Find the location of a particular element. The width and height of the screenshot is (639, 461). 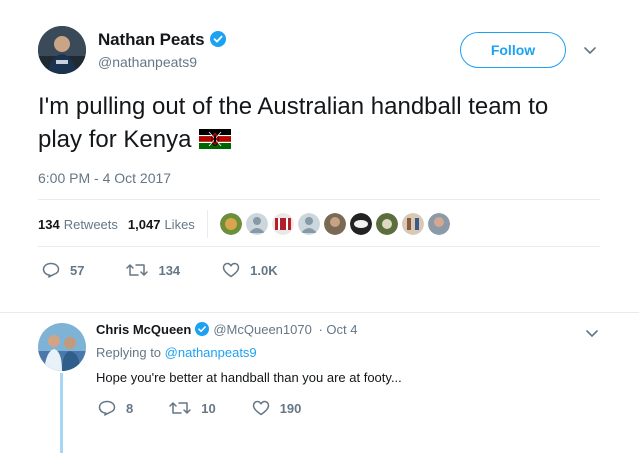

replying-to-prefix: Replying to is located at coordinates (129, 352).